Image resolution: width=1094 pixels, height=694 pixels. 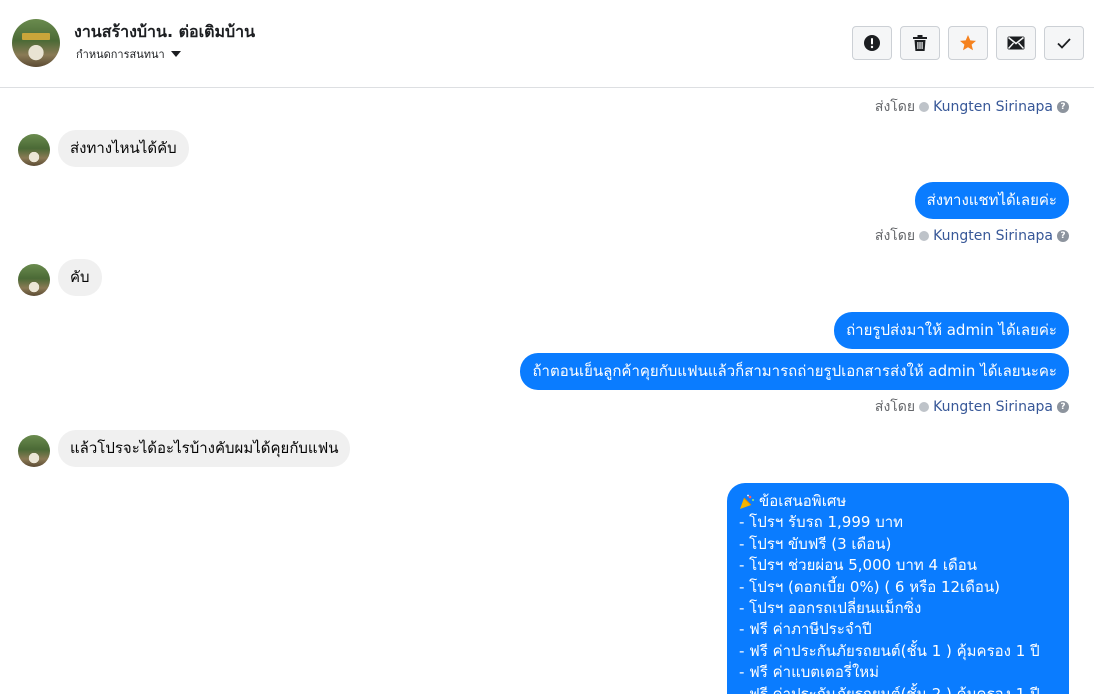 What do you see at coordinates (547, 44) in the screenshot?
I see `conversation-header: งานสร้างบ้าน. ต่อเติมบ้าน กำหนดการสนทนา` at bounding box center [547, 44].